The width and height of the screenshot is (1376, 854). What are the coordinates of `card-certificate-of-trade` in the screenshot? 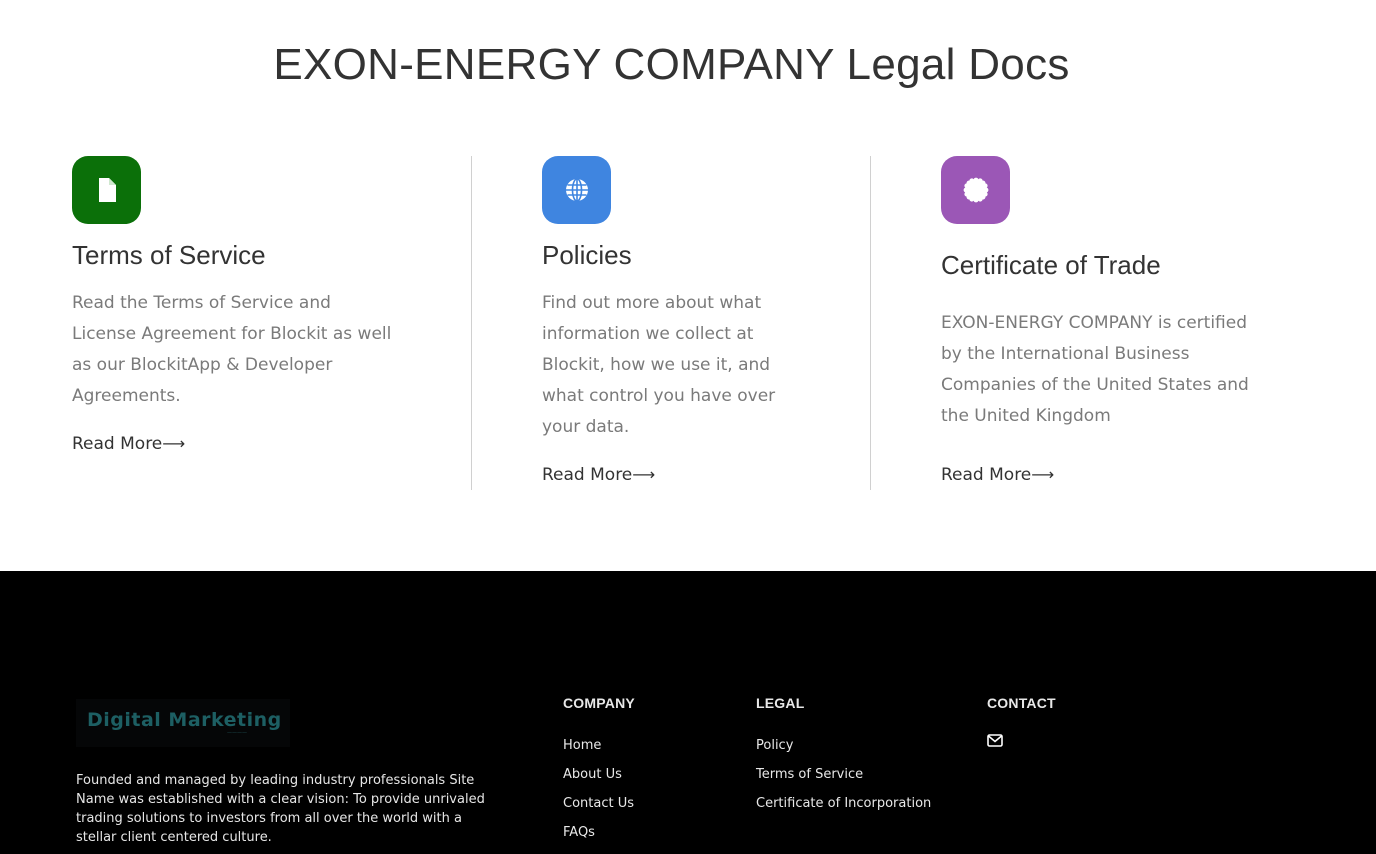 It's located at (975, 190).